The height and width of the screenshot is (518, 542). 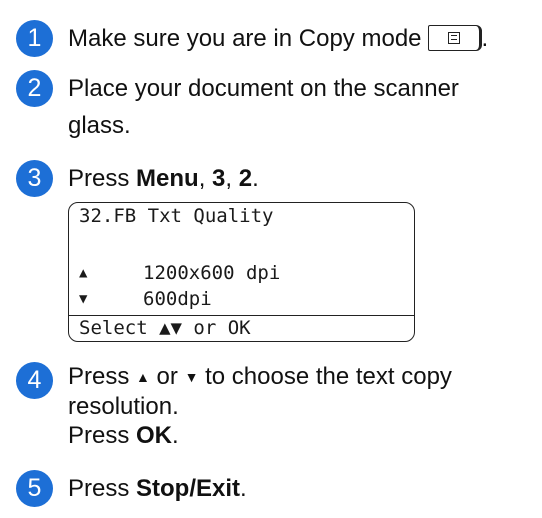 What do you see at coordinates (154, 435) in the screenshot?
I see `ok-key-label: OK` at bounding box center [154, 435].